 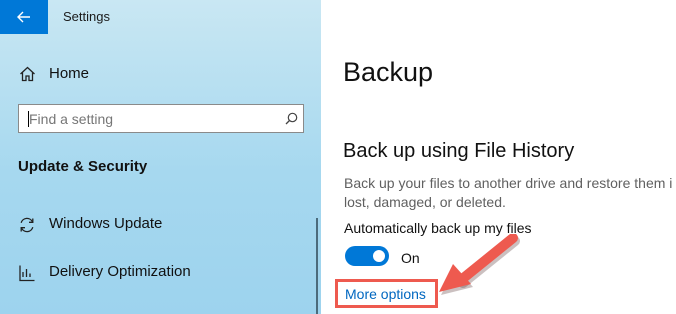 What do you see at coordinates (69, 73) in the screenshot?
I see `sidebar-item-label: Home` at bounding box center [69, 73].